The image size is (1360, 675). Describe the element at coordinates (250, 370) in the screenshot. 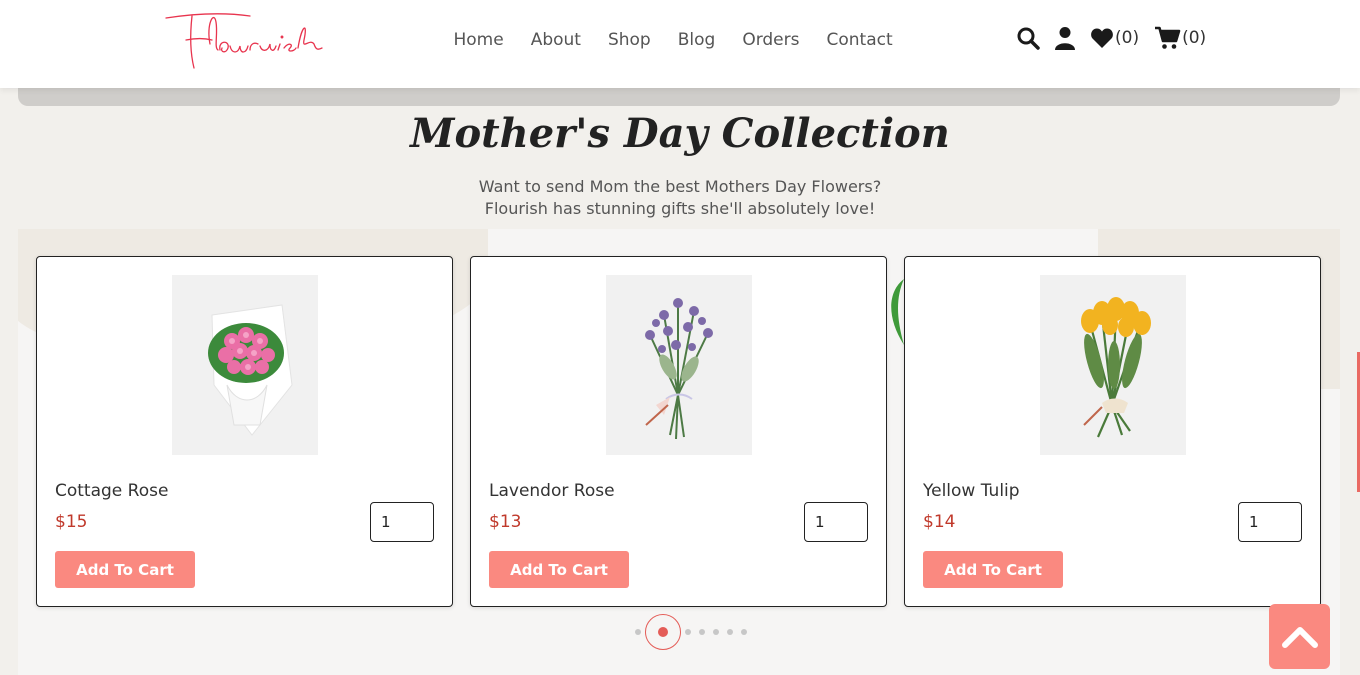

I see `pink-rose-bouquet-icon` at that location.